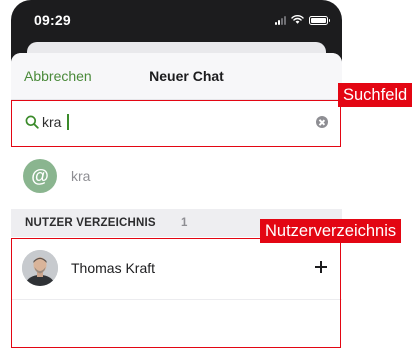  Describe the element at coordinates (90, 223) in the screenshot. I see `section-title: NUTZER VERZEICHNIS` at that location.